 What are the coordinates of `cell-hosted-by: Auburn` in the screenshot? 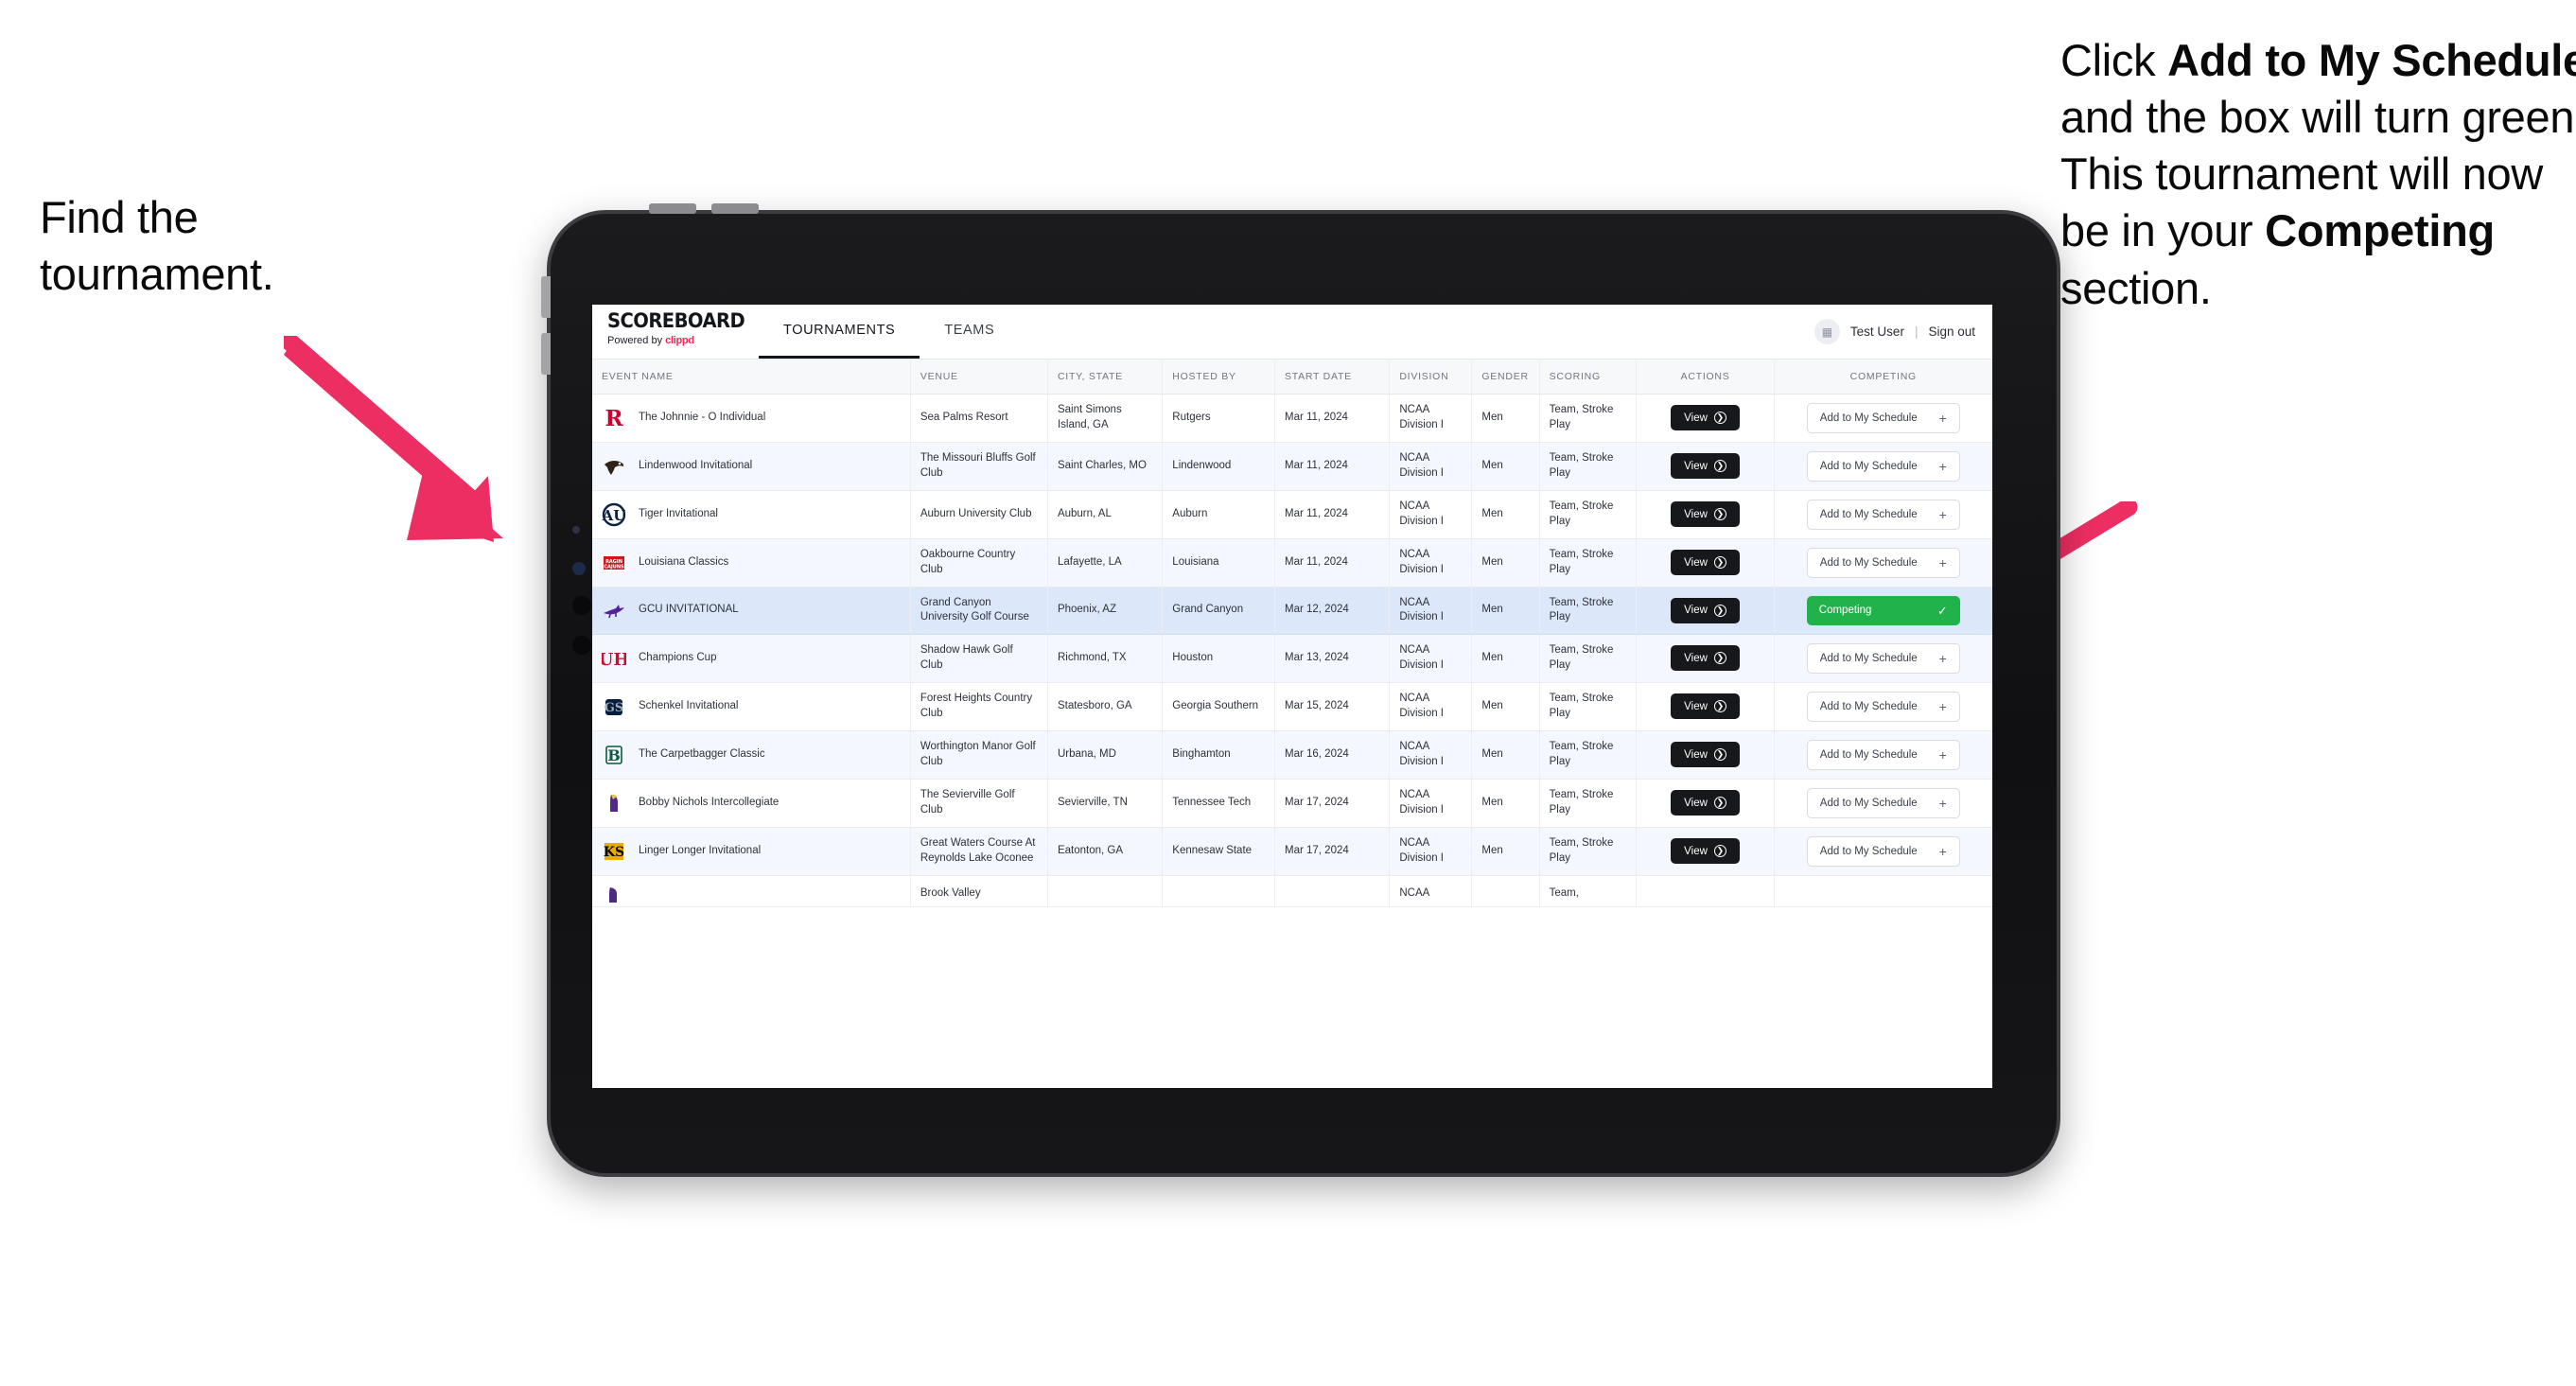 It's located at (1219, 514).